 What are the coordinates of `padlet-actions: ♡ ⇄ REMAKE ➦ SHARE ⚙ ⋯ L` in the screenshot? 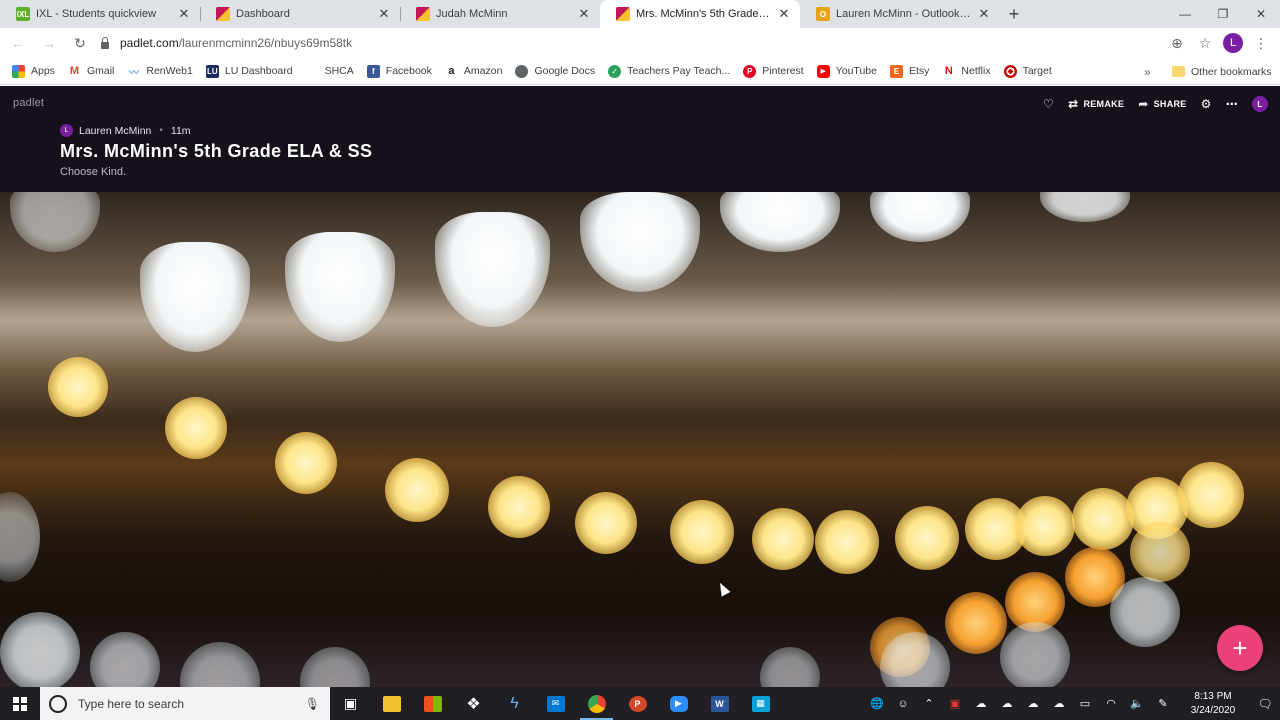 It's located at (1155, 104).